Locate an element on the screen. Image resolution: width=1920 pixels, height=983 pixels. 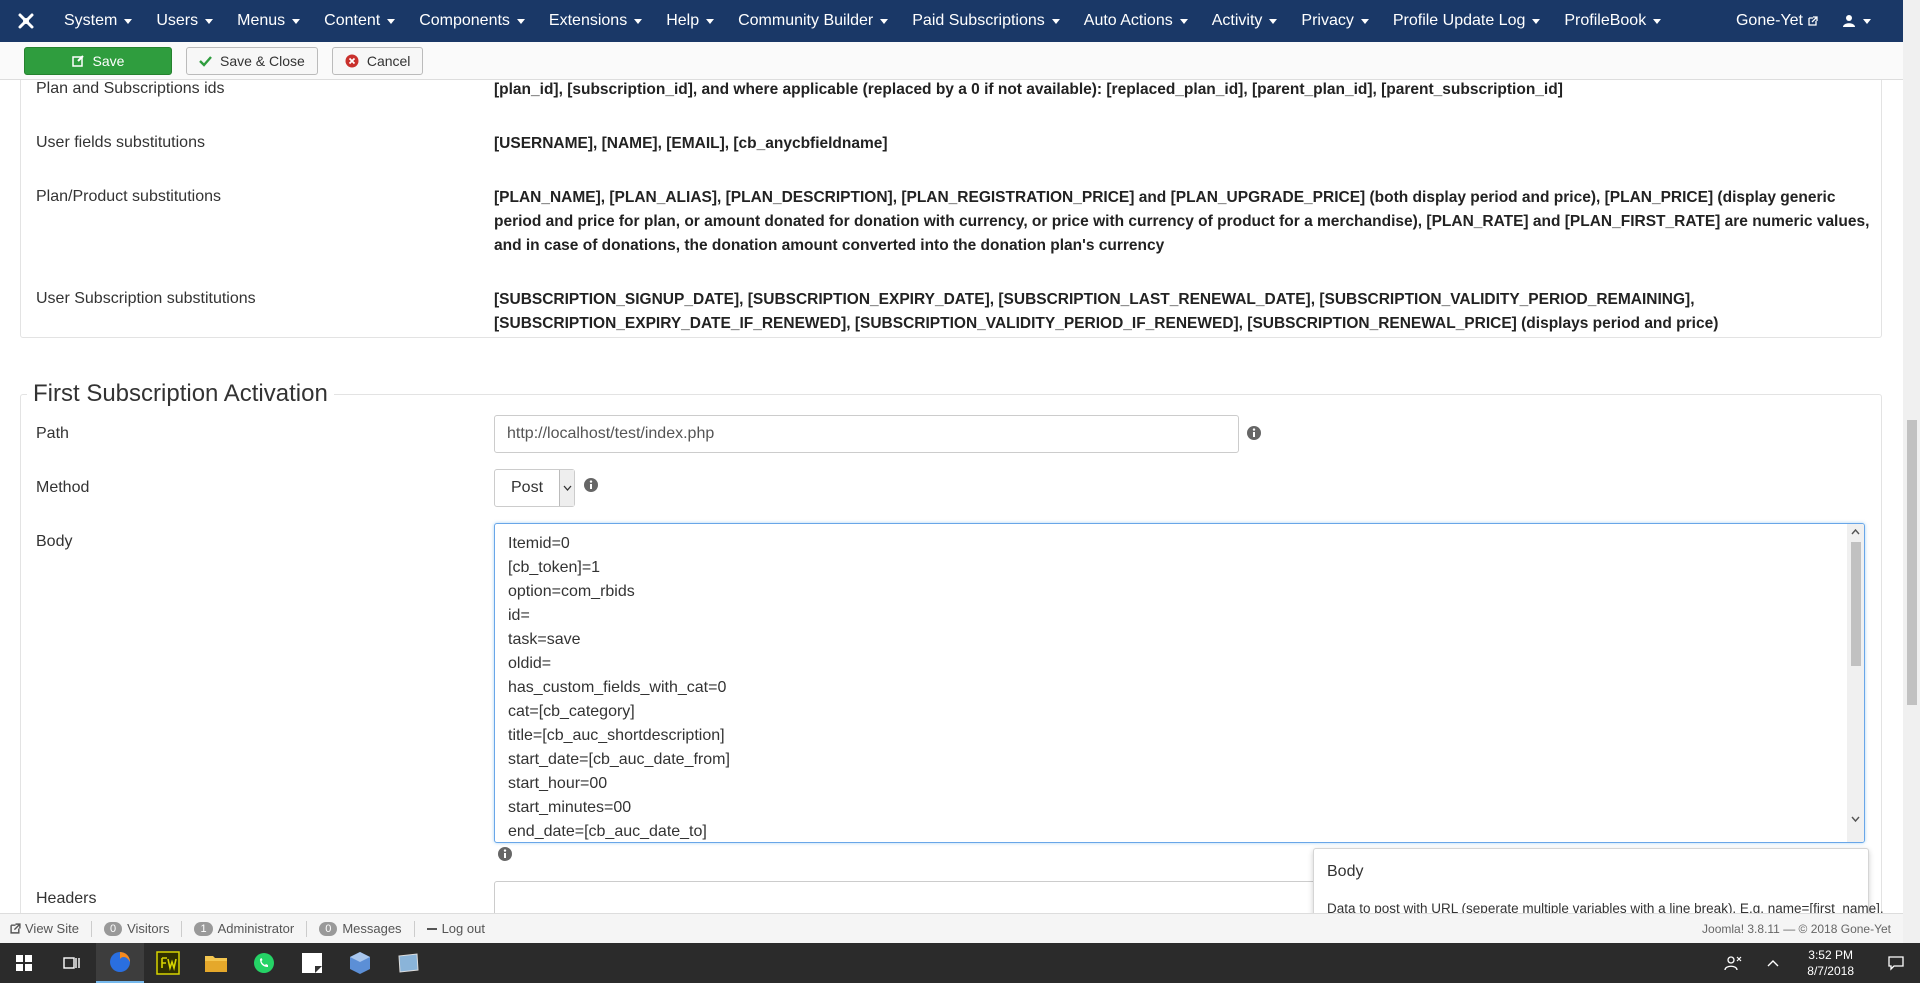
tooltip-title: Body is located at coordinates (1345, 871).